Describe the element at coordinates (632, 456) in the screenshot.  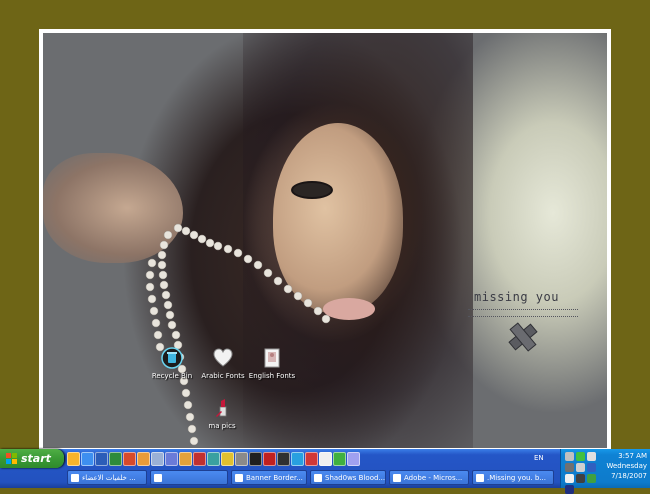
I see `clock-time: 3:57 AM` at that location.